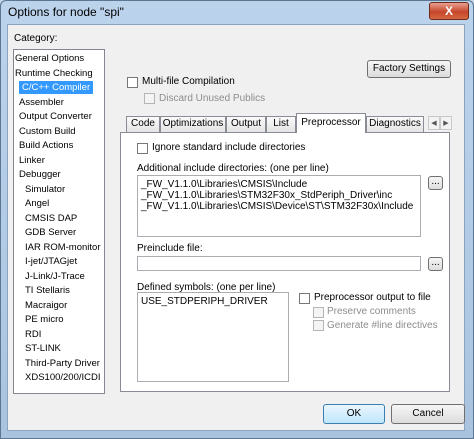 This screenshot has width=474, height=439. I want to click on category-item: Macraigor, so click(46, 305).